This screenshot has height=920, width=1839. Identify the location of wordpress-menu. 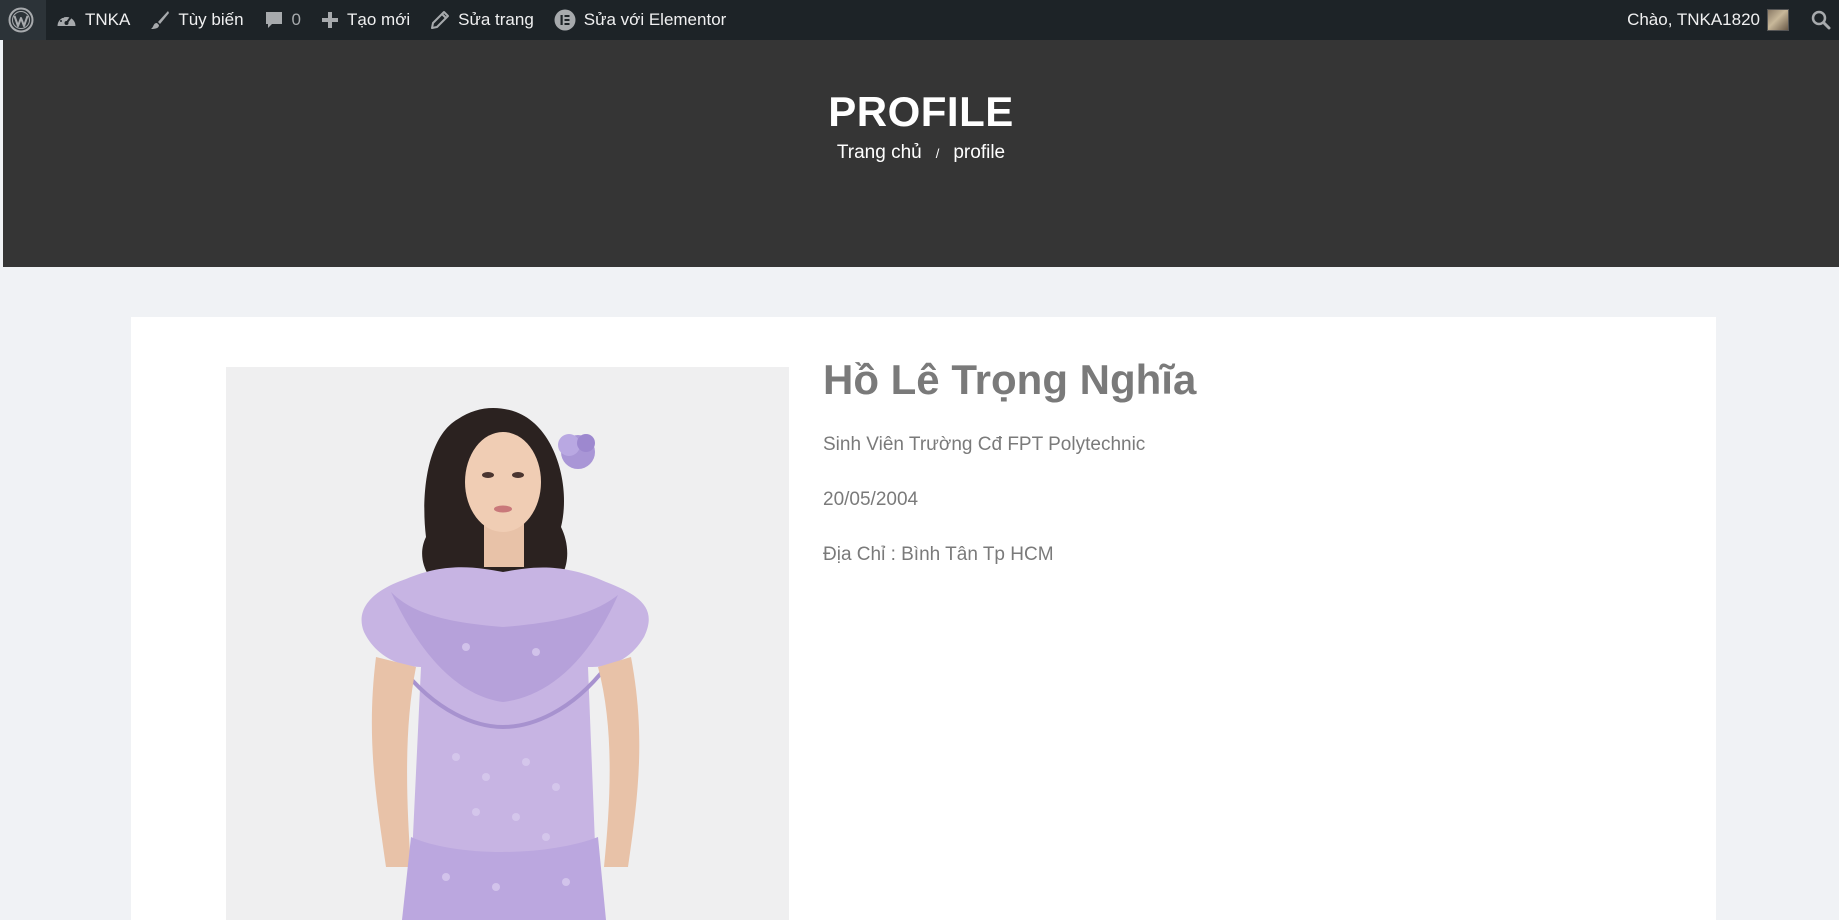
(23, 20).